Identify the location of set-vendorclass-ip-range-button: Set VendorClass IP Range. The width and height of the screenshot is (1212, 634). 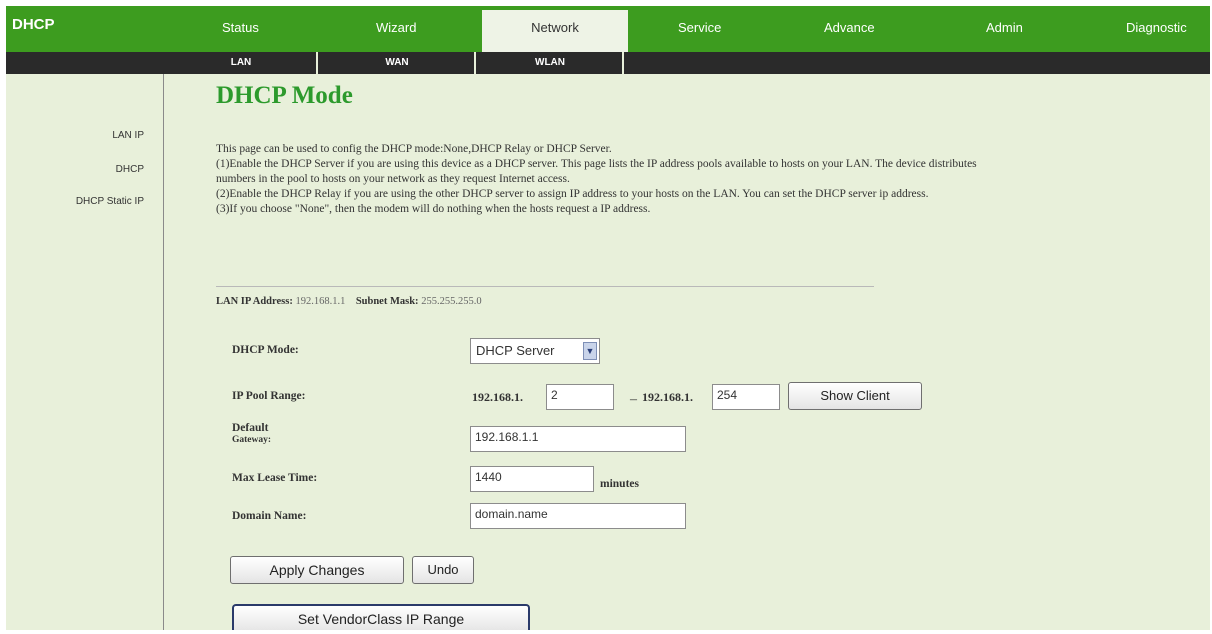
(381, 617).